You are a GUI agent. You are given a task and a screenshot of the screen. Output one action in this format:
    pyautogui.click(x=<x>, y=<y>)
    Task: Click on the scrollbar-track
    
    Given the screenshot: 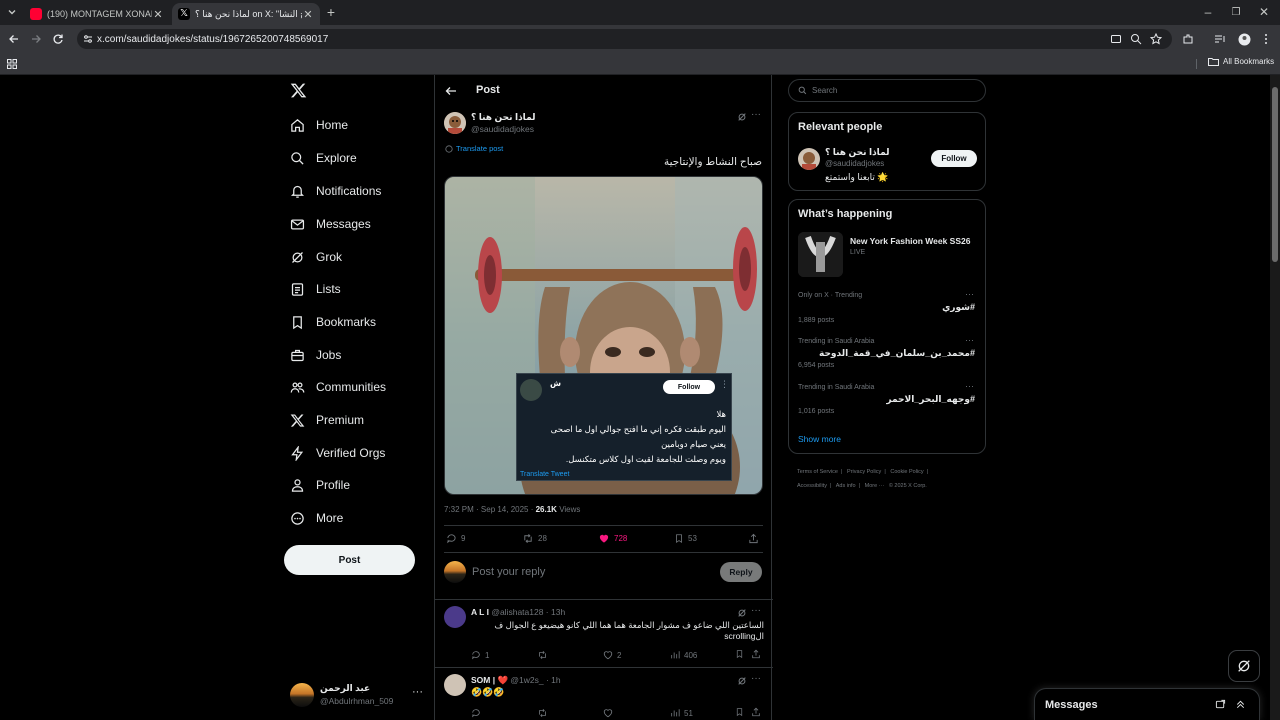 What is the action you would take?
    pyautogui.click(x=1275, y=397)
    